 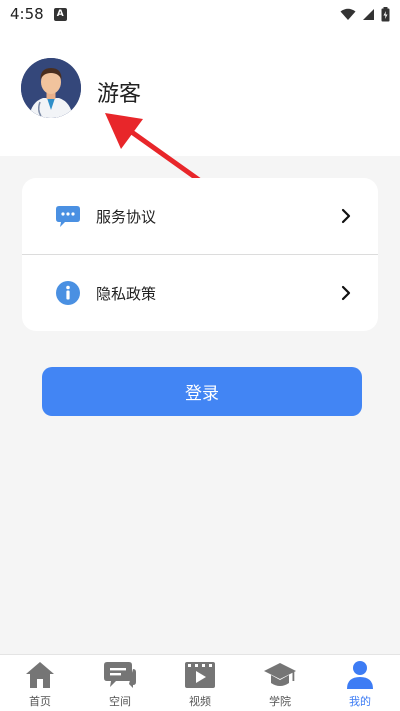 What do you see at coordinates (200, 14) in the screenshot?
I see `status-bar: 4:58 A` at bounding box center [200, 14].